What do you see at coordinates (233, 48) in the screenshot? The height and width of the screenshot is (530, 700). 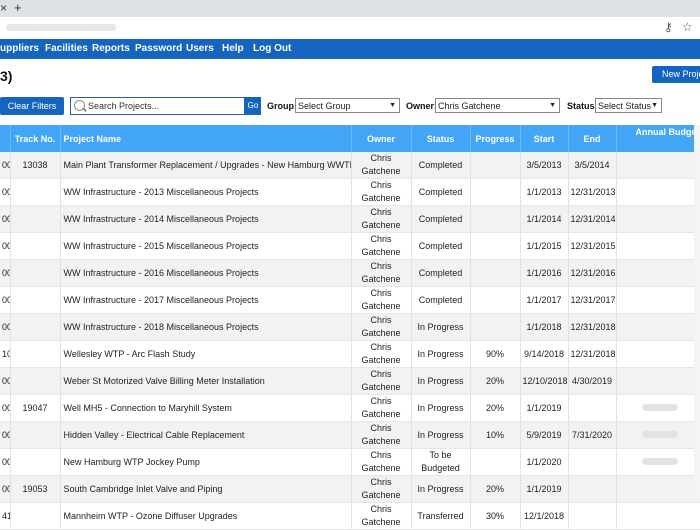 I see `nav-item-help: Help` at bounding box center [233, 48].